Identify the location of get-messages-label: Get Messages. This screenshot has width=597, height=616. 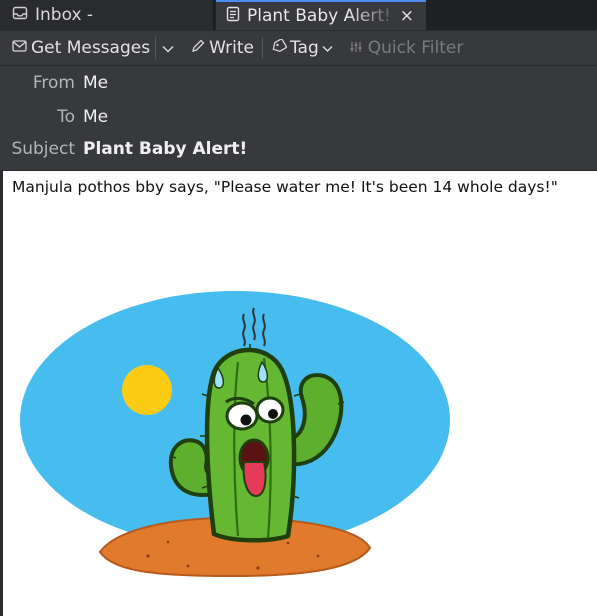
(91, 48).